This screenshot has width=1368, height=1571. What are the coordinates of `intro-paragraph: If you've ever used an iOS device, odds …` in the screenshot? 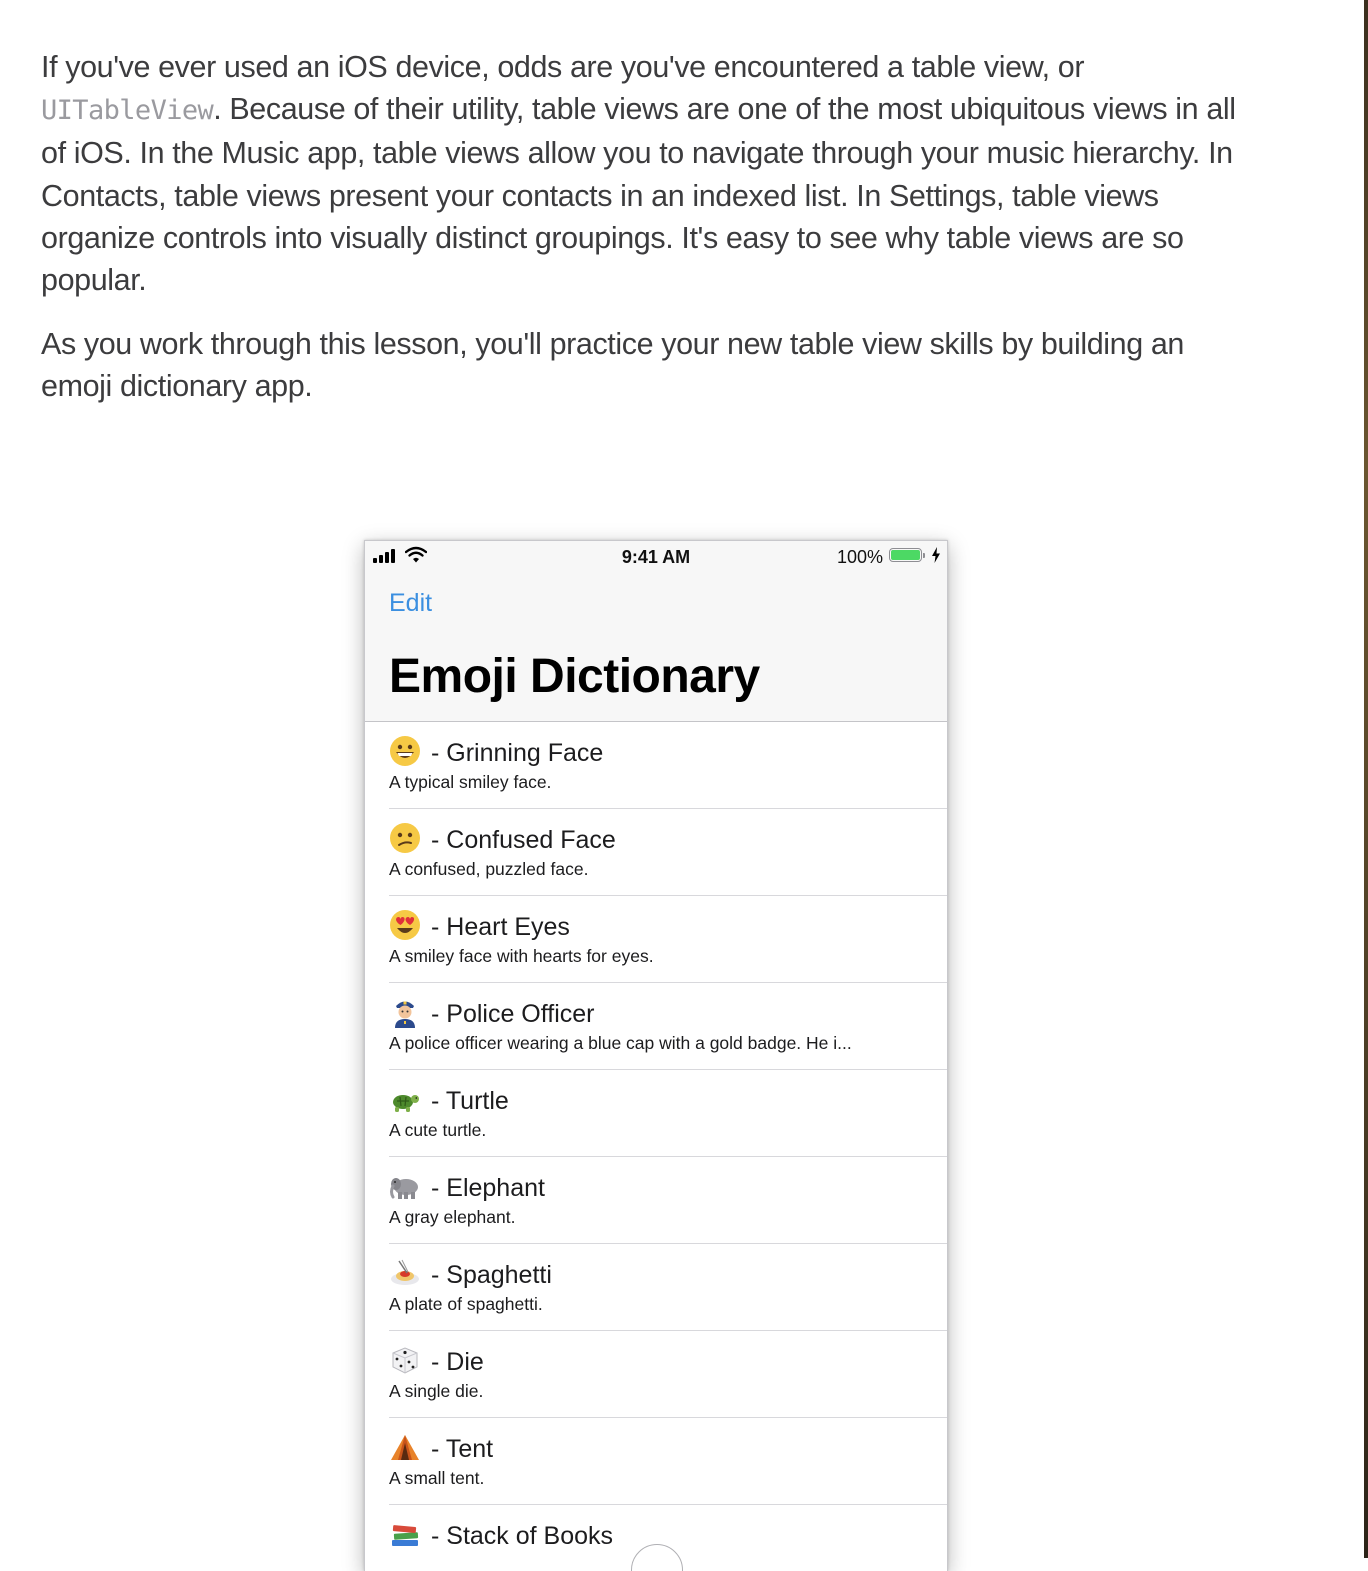 It's located at (643, 173).